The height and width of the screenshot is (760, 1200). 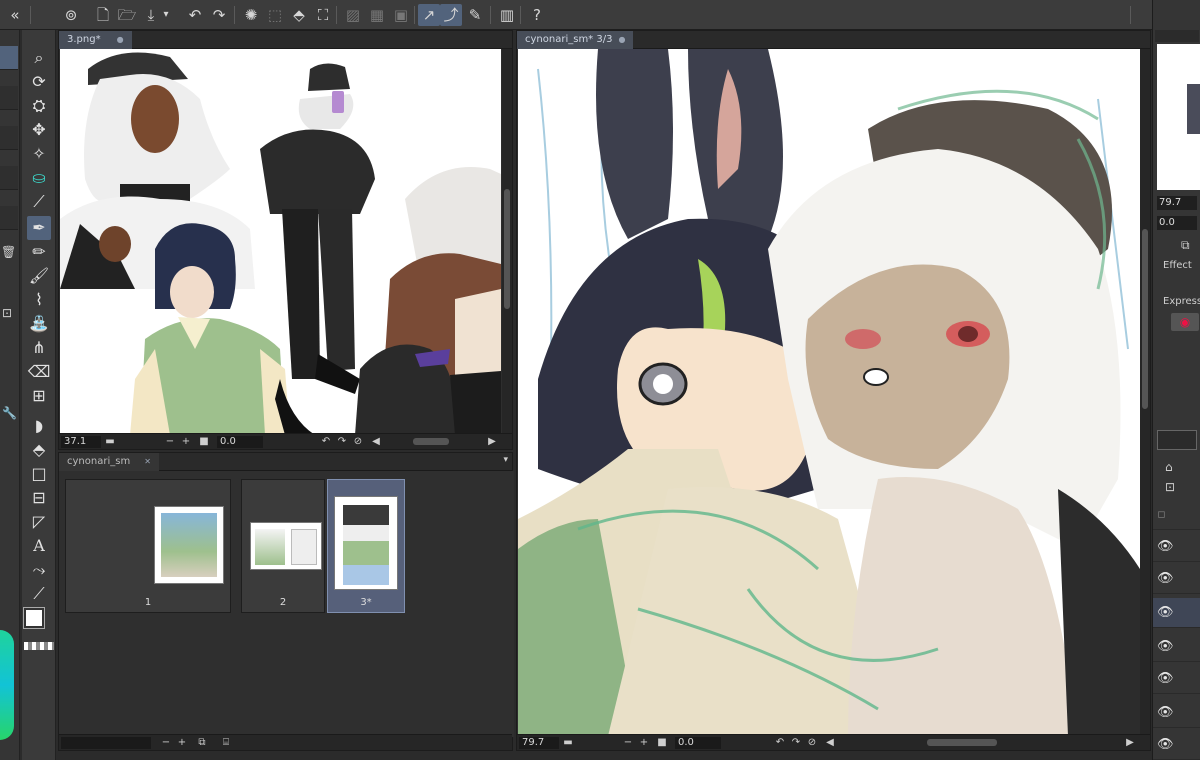 I want to click on page-thumbnail: 2, so click(x=283, y=546).